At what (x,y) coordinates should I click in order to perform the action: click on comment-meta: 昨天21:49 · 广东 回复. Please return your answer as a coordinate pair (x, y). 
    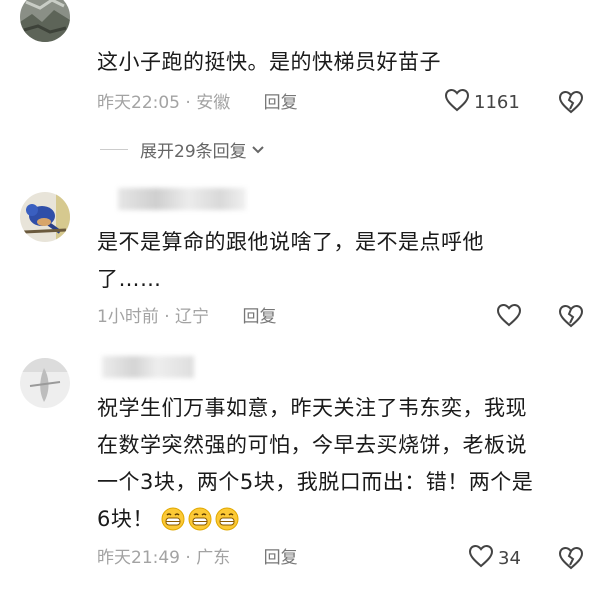
    Looking at the image, I should click on (197, 558).